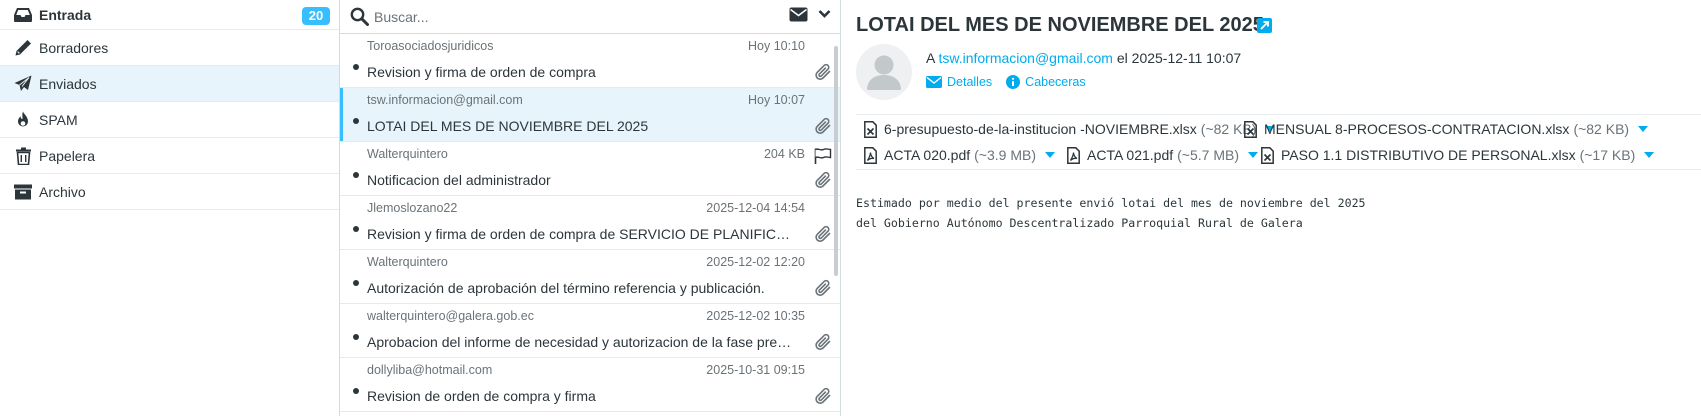 This screenshot has width=1701, height=416. Describe the element at coordinates (65, 14) in the screenshot. I see `folder-label: Entrada` at that location.